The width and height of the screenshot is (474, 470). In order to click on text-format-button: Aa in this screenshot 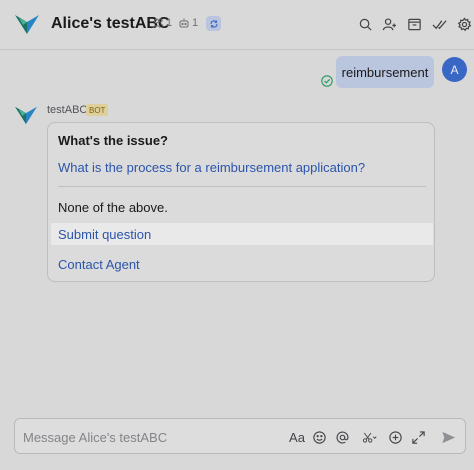, I will do `click(297, 437)`.